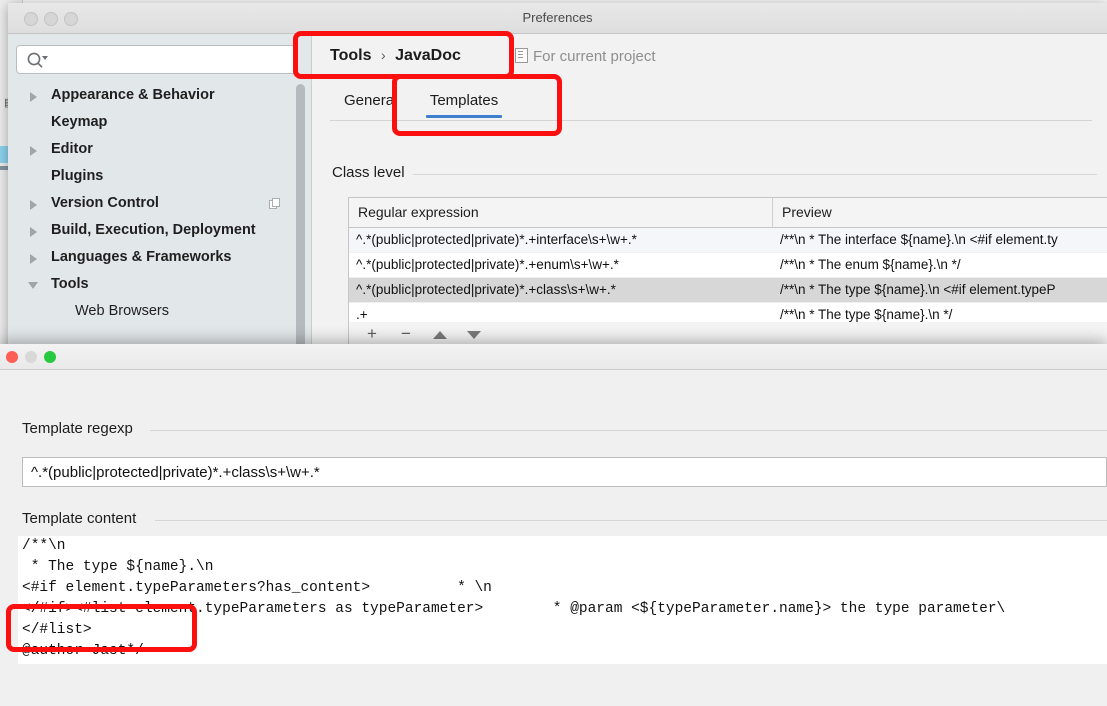 This screenshot has width=1107, height=706. I want to click on sidebar-item-label: Keymap, so click(79, 122).